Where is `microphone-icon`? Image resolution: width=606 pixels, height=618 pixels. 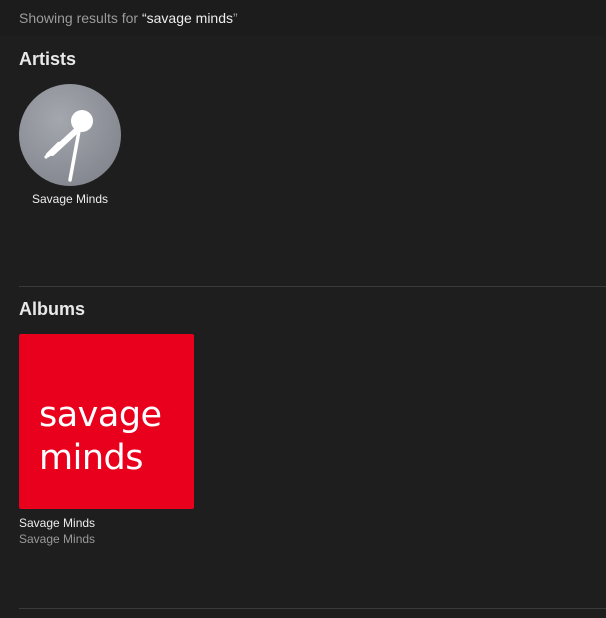
microphone-icon is located at coordinates (68, 146).